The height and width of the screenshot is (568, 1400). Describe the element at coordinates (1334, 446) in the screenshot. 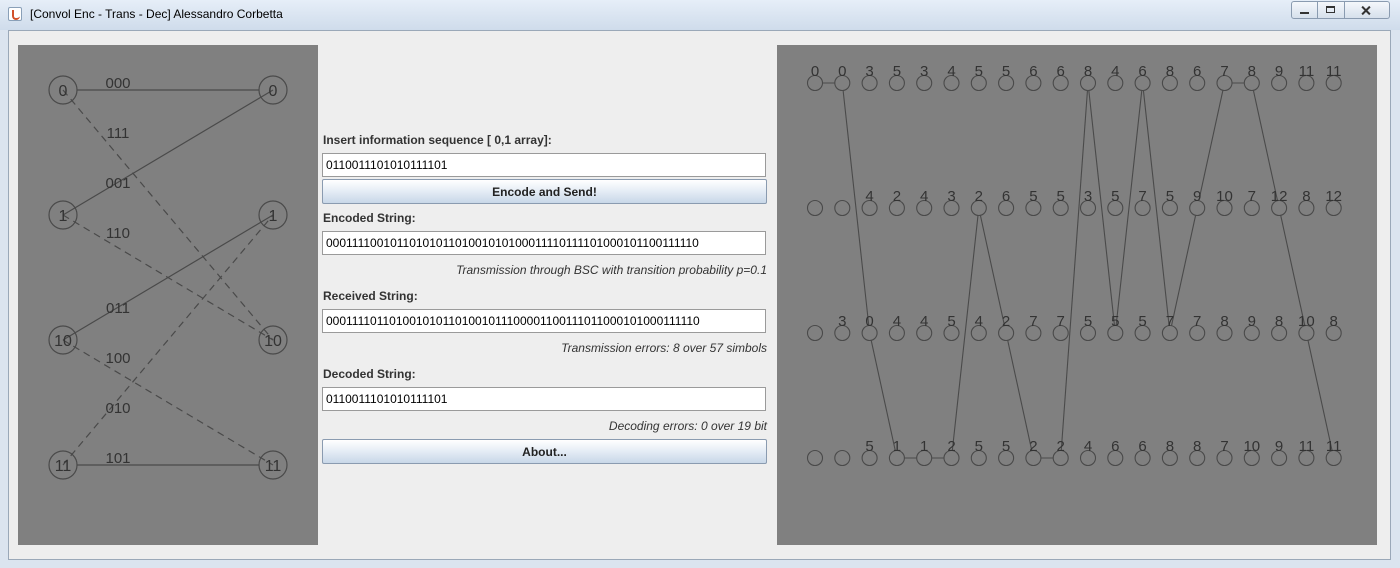

I see `trellis-metric-r3-c19: 11` at that location.